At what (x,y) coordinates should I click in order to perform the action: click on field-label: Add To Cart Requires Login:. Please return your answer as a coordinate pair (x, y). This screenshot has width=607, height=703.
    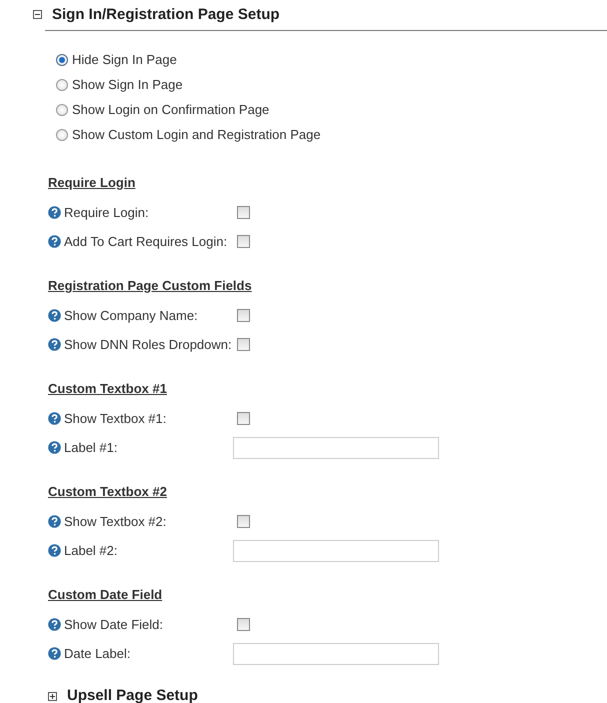
    Looking at the image, I should click on (146, 241).